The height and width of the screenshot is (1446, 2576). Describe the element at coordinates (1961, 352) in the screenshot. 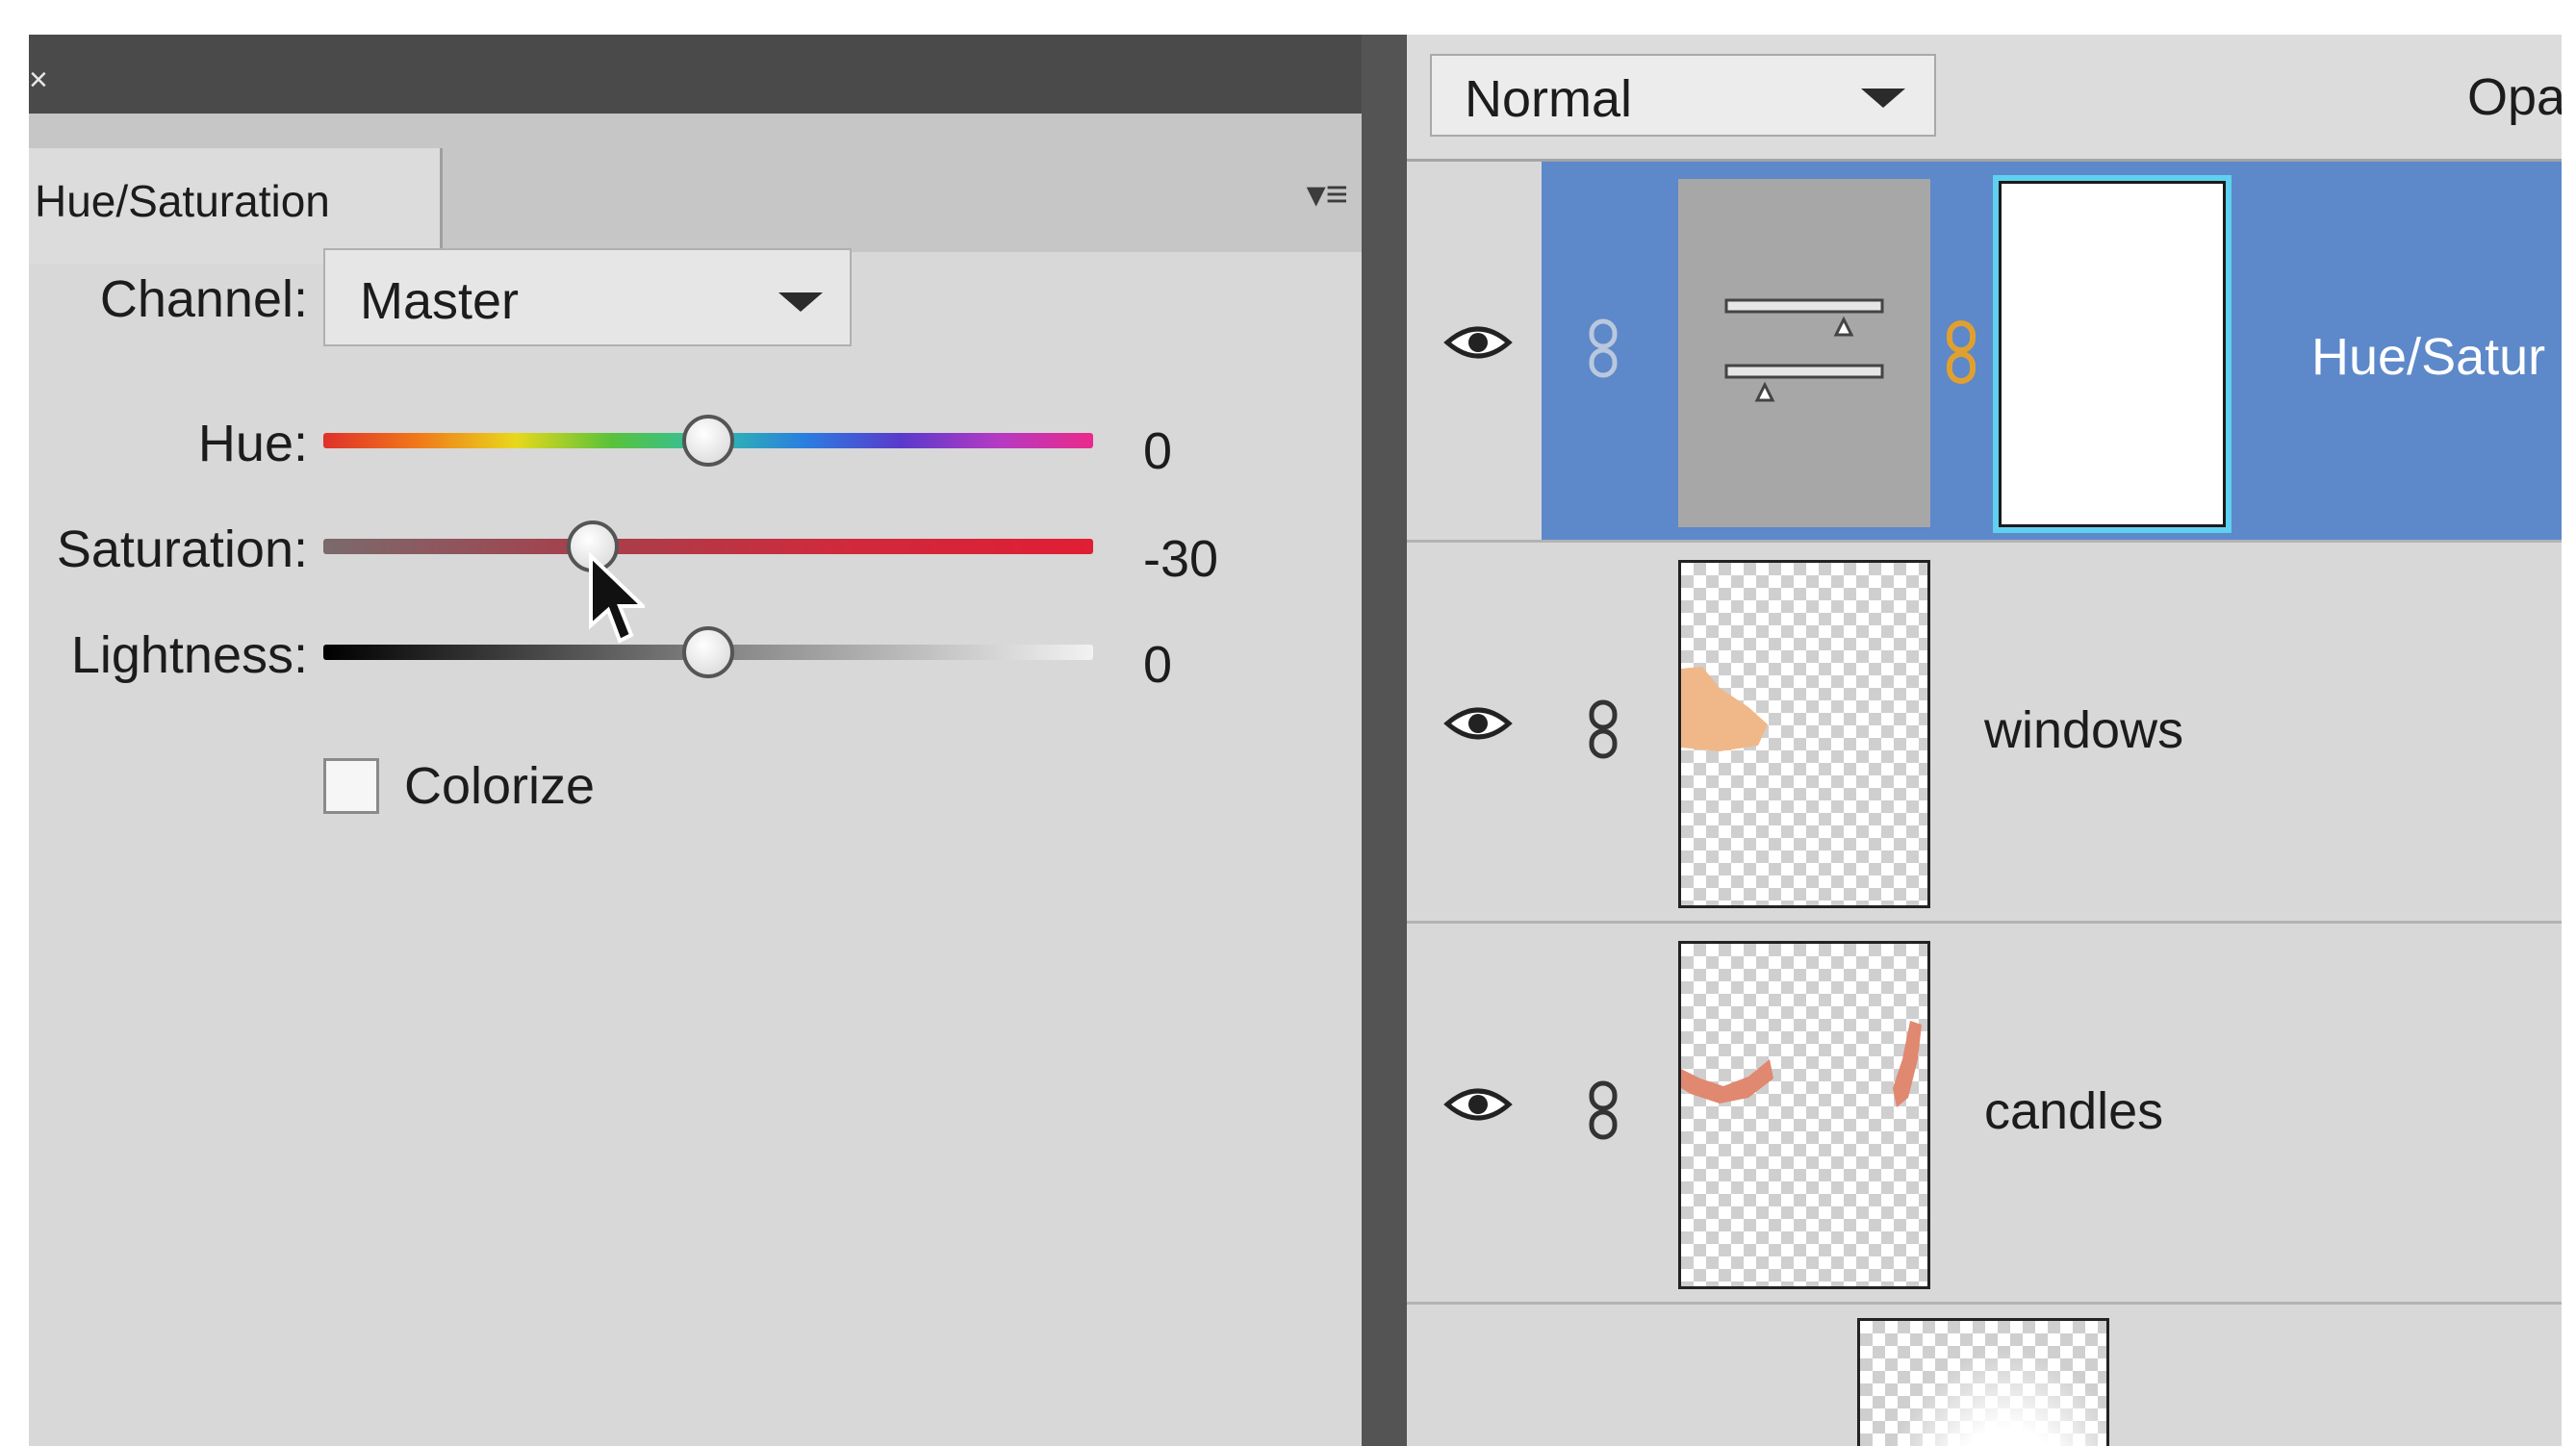

I see `mask-link-icon` at that location.